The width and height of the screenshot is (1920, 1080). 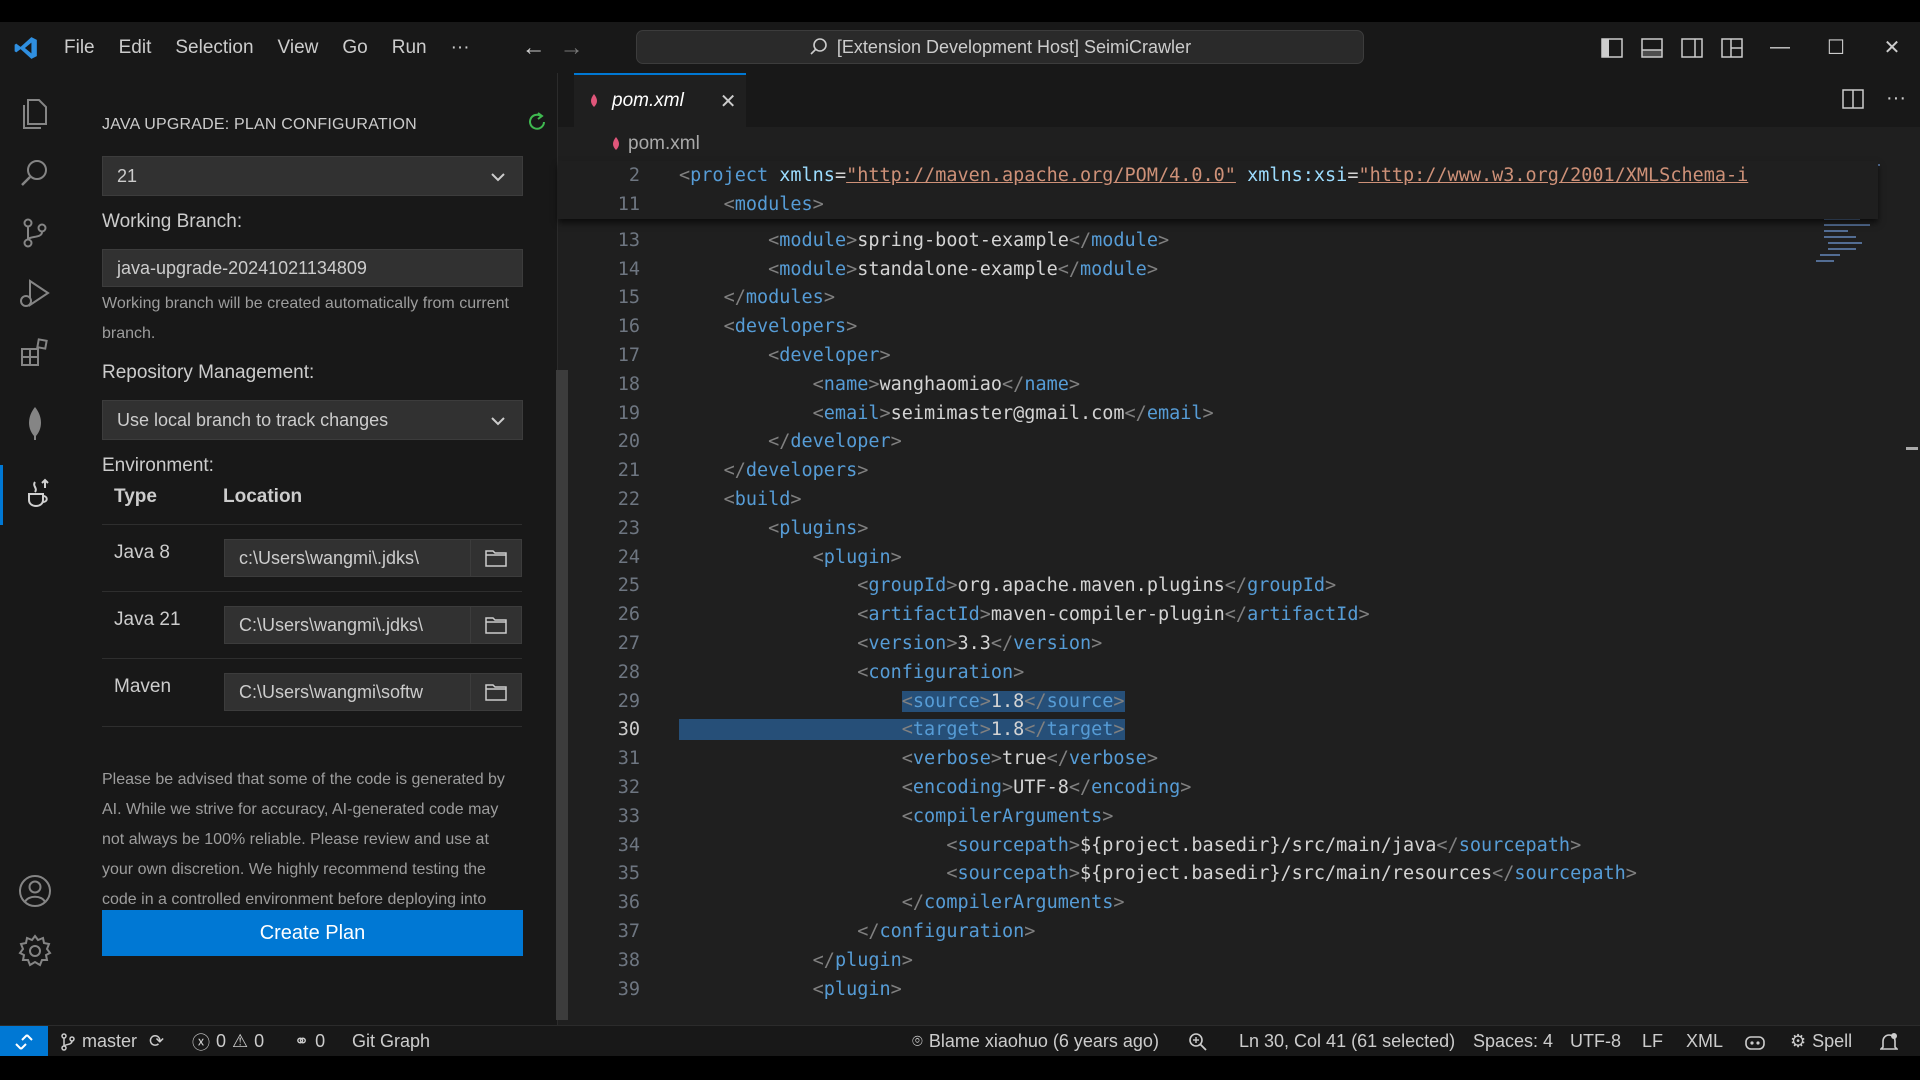 I want to click on line-number: 30, so click(x=599, y=729).